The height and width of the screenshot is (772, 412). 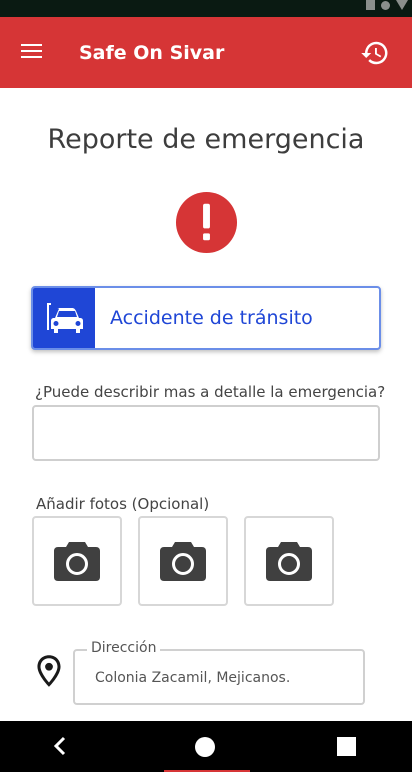 I want to click on wifi-icon, so click(x=385, y=5).